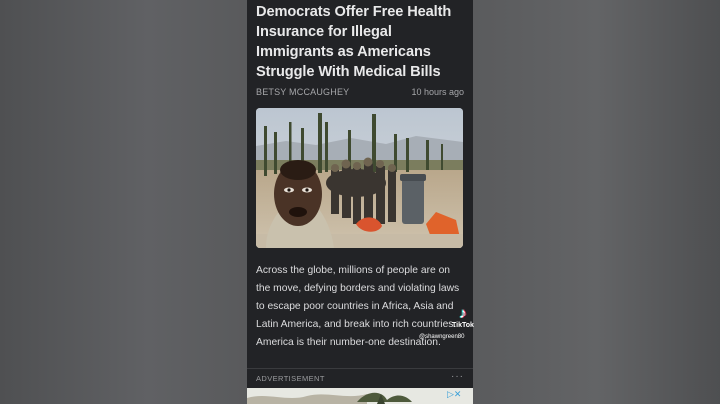 Image resolution: width=720 pixels, height=404 pixels. Describe the element at coordinates (348, 72) in the screenshot. I see `headline-line: Struggle With Medical Bills` at that location.